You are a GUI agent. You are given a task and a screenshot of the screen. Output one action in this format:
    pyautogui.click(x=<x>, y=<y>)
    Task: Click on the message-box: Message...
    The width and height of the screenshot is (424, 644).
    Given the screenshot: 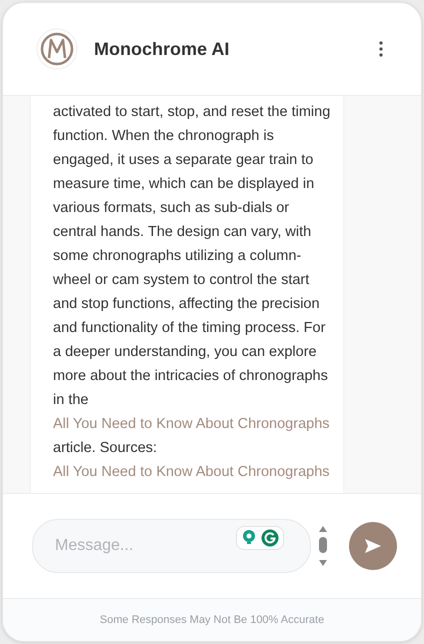 What is the action you would take?
    pyautogui.click(x=171, y=546)
    